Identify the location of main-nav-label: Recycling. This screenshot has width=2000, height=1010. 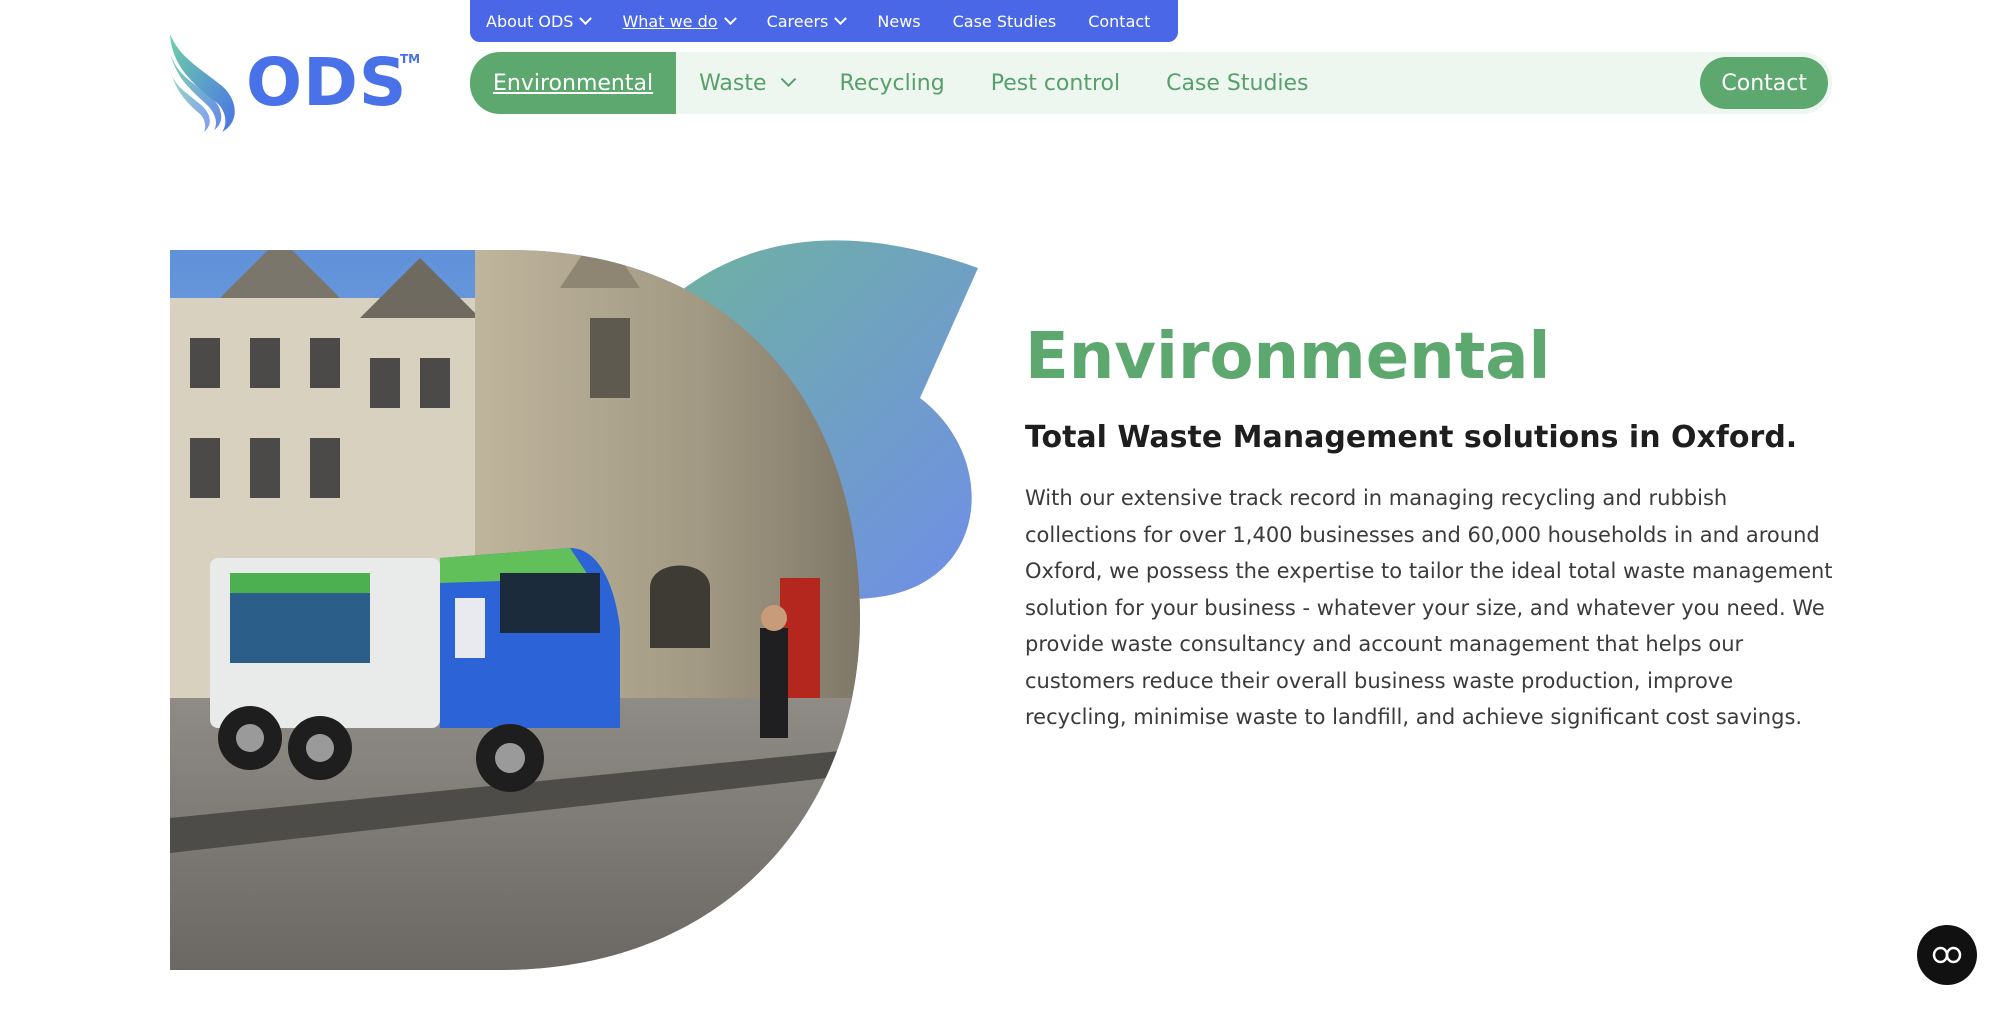
(892, 83).